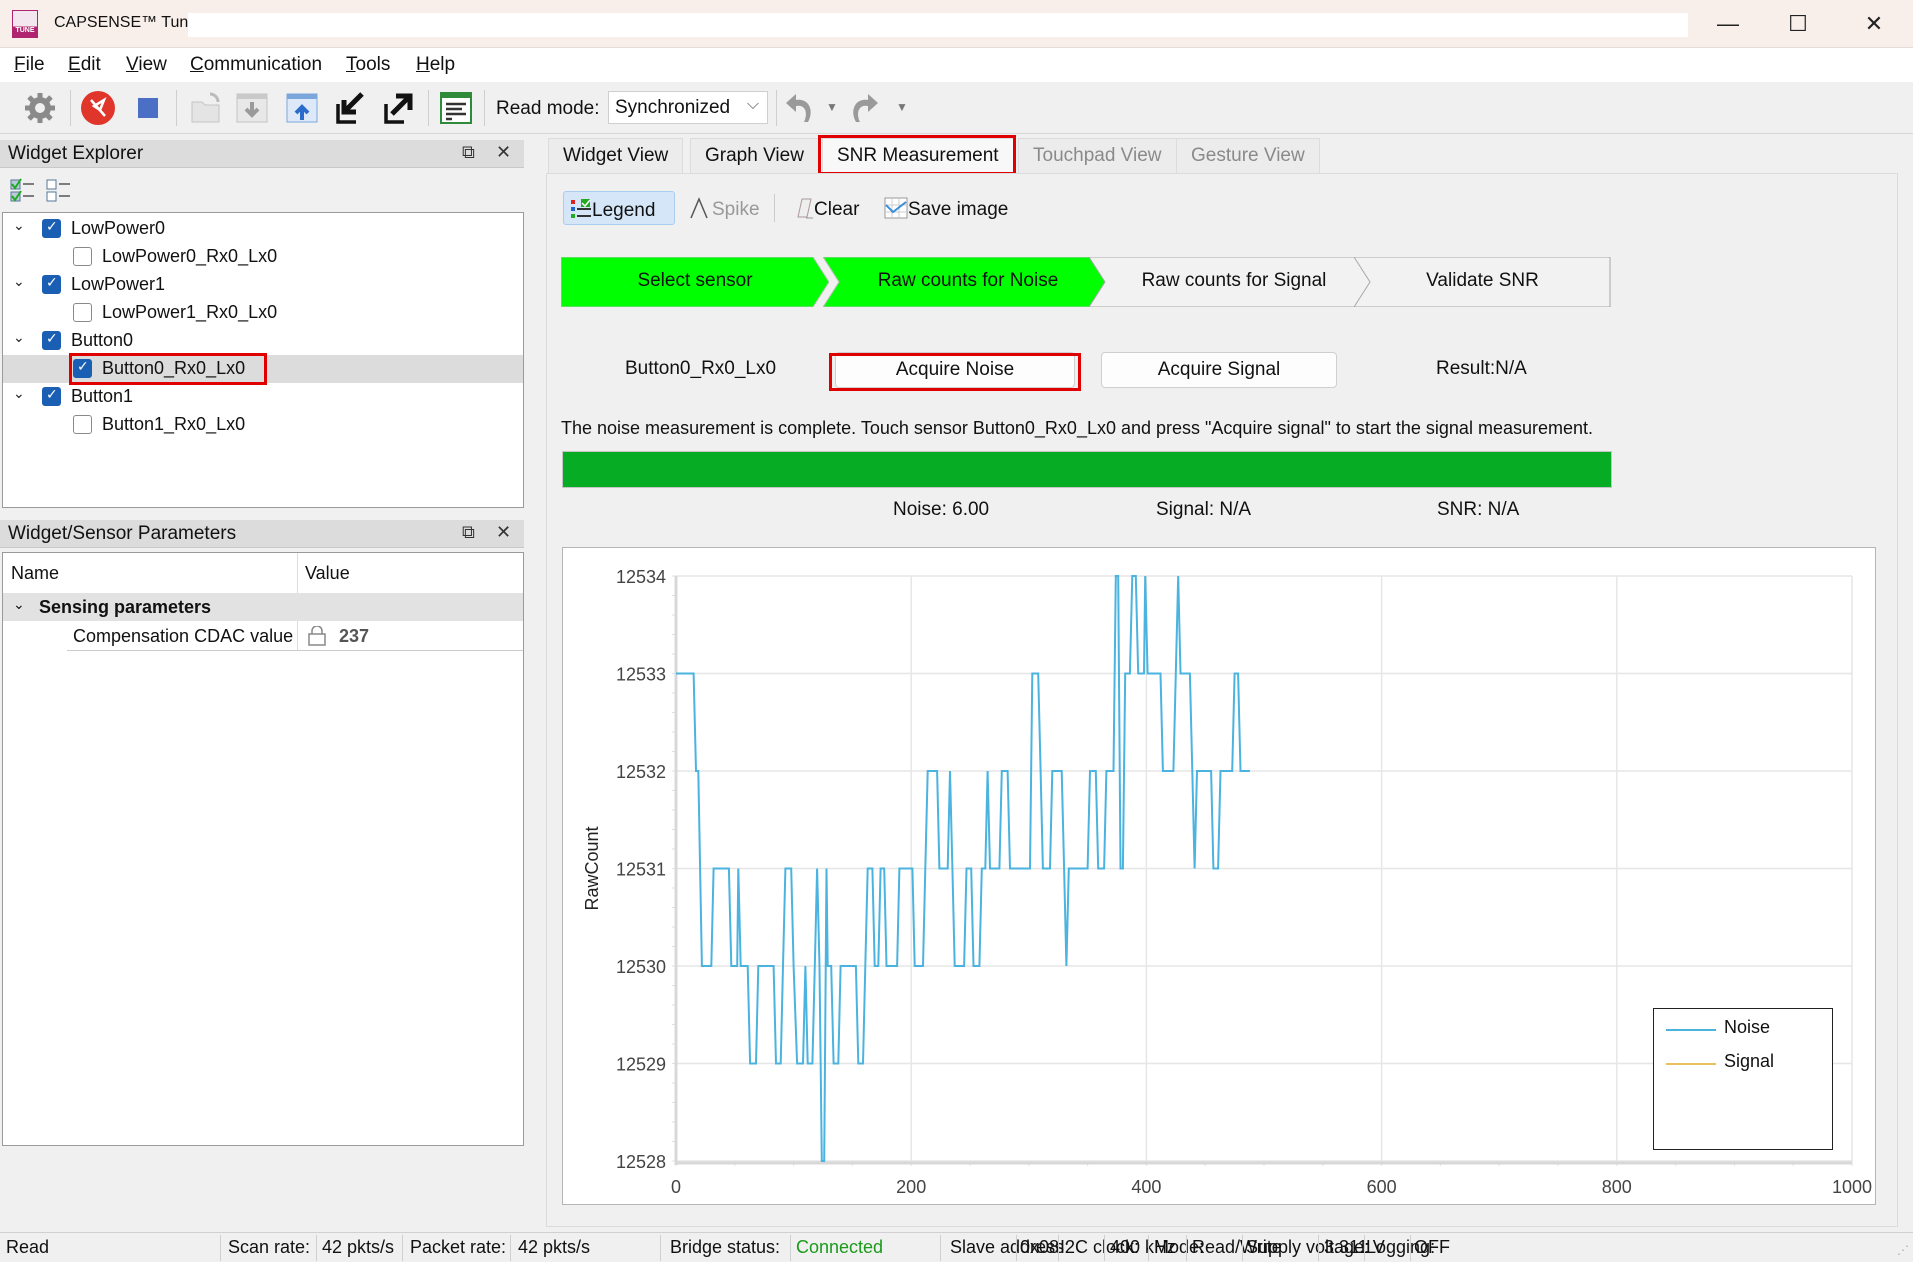  Describe the element at coordinates (902, 107) in the screenshot. I see `redo-dropdown-icon: ▼` at that location.